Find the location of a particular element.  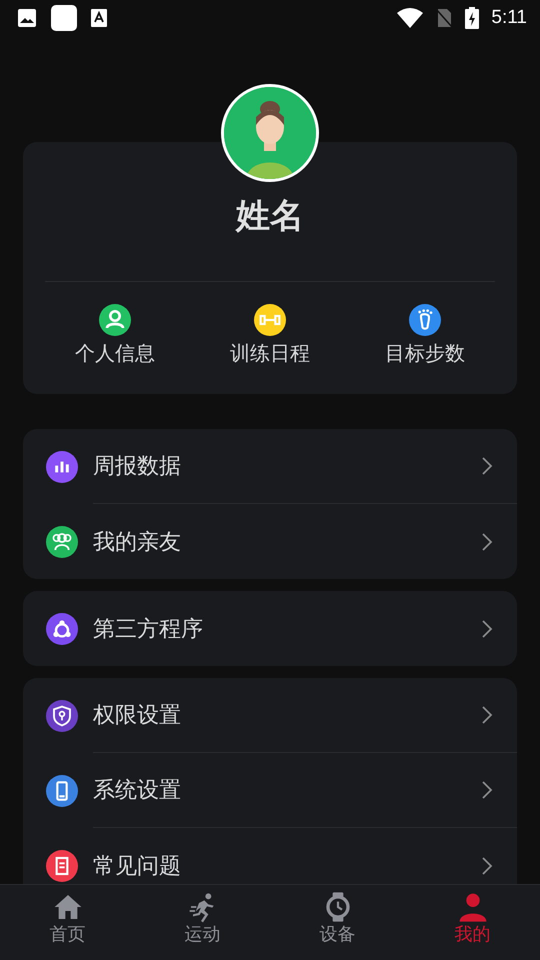

menu-item: 周报数据 is located at coordinates (287, 466).